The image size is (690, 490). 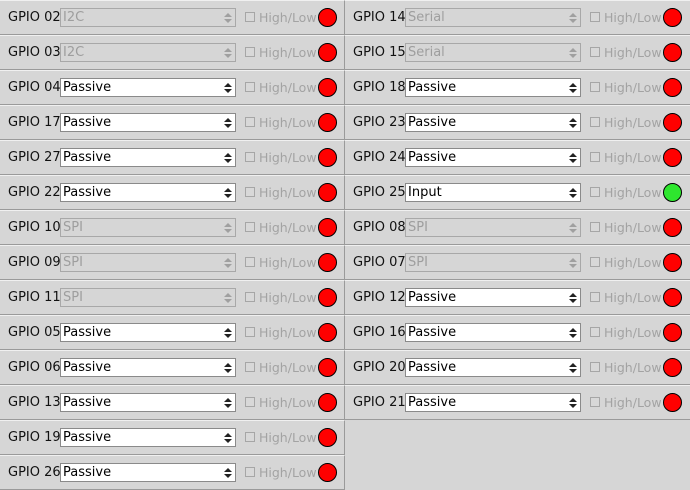 What do you see at coordinates (379, 192) in the screenshot?
I see `gpio-label: GPIO 25` at bounding box center [379, 192].